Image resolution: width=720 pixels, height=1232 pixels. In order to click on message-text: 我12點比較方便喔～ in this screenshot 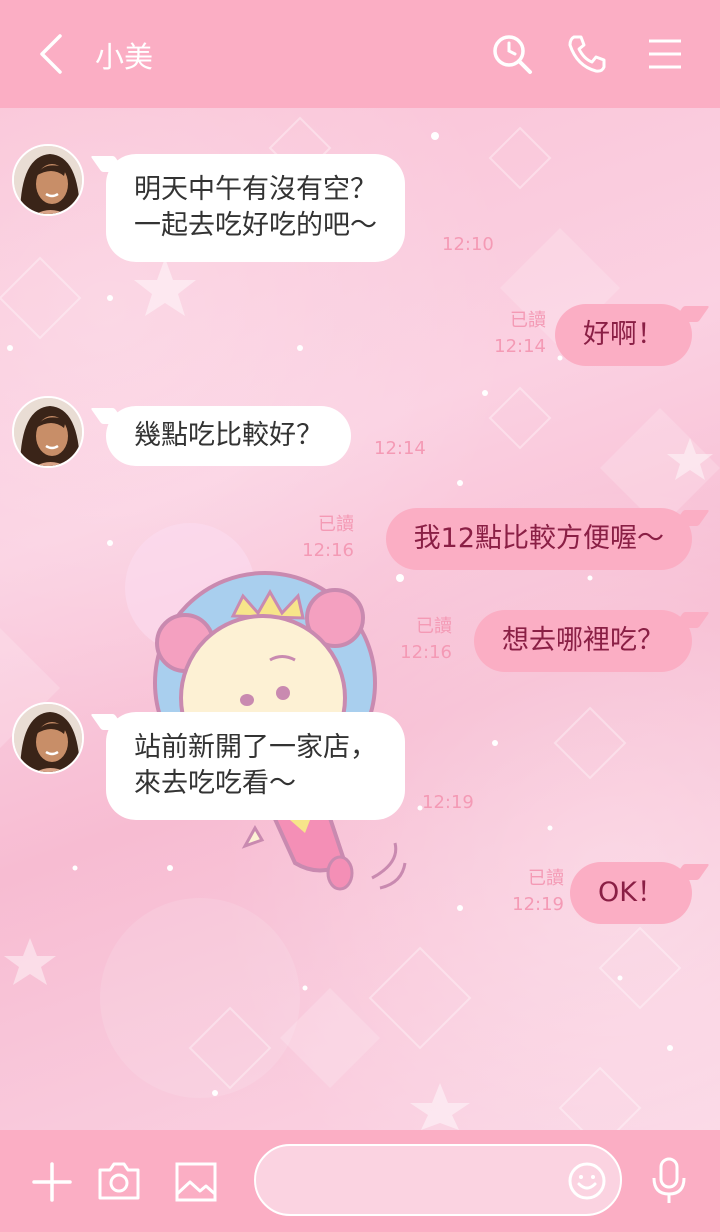, I will do `click(538, 538)`.